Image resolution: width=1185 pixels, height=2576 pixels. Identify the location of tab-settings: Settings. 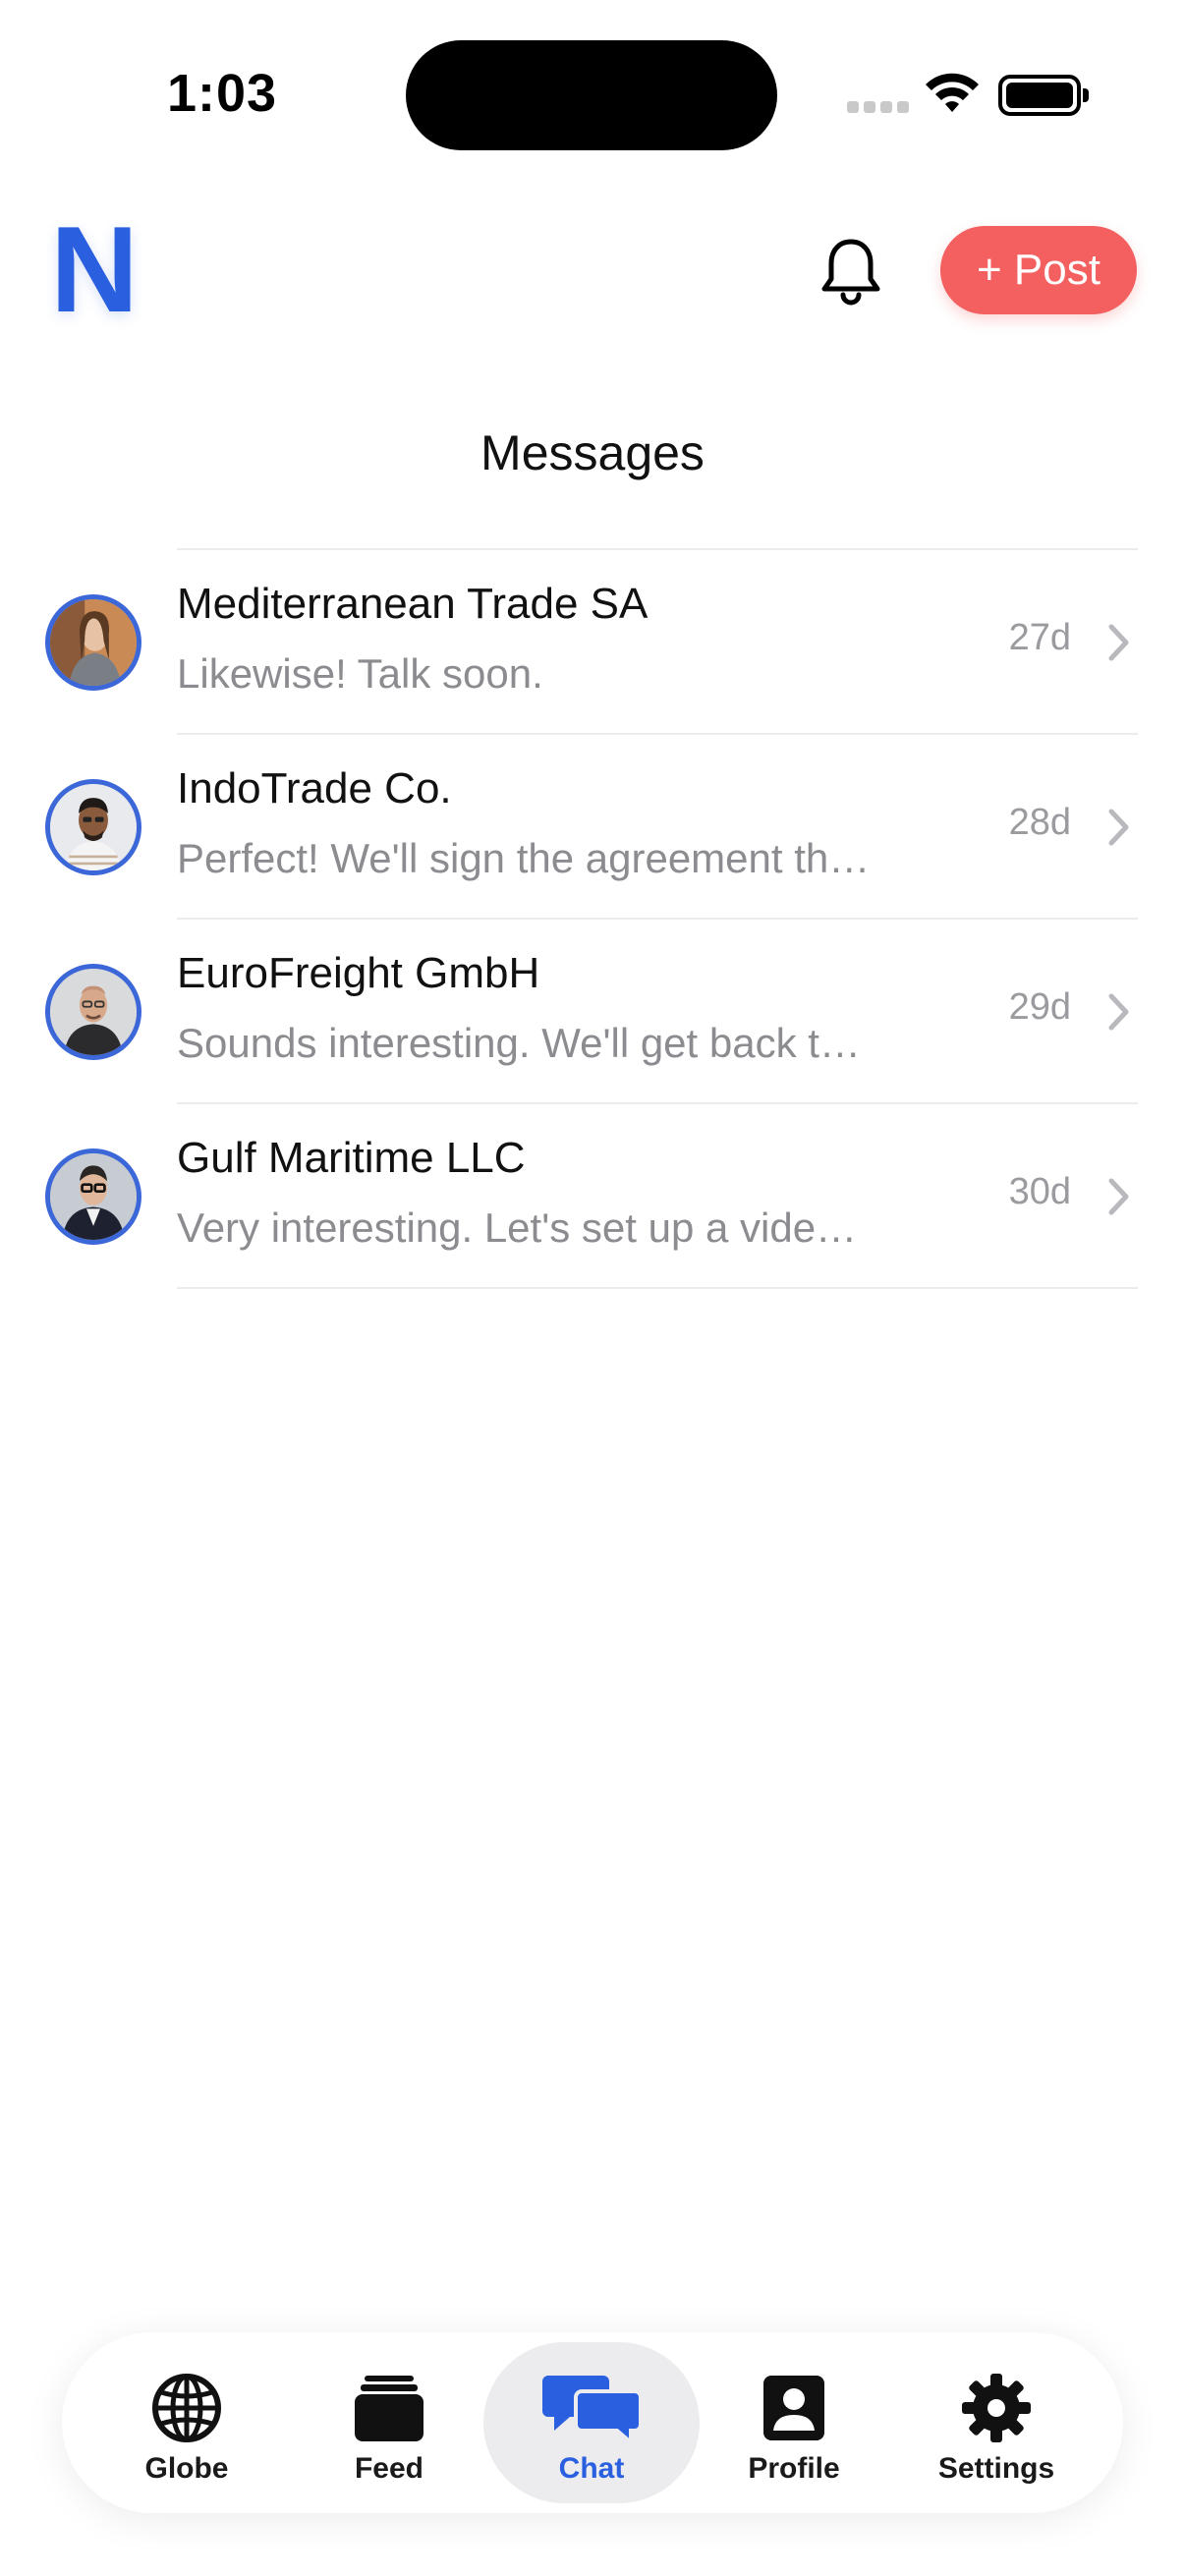
(996, 2422).